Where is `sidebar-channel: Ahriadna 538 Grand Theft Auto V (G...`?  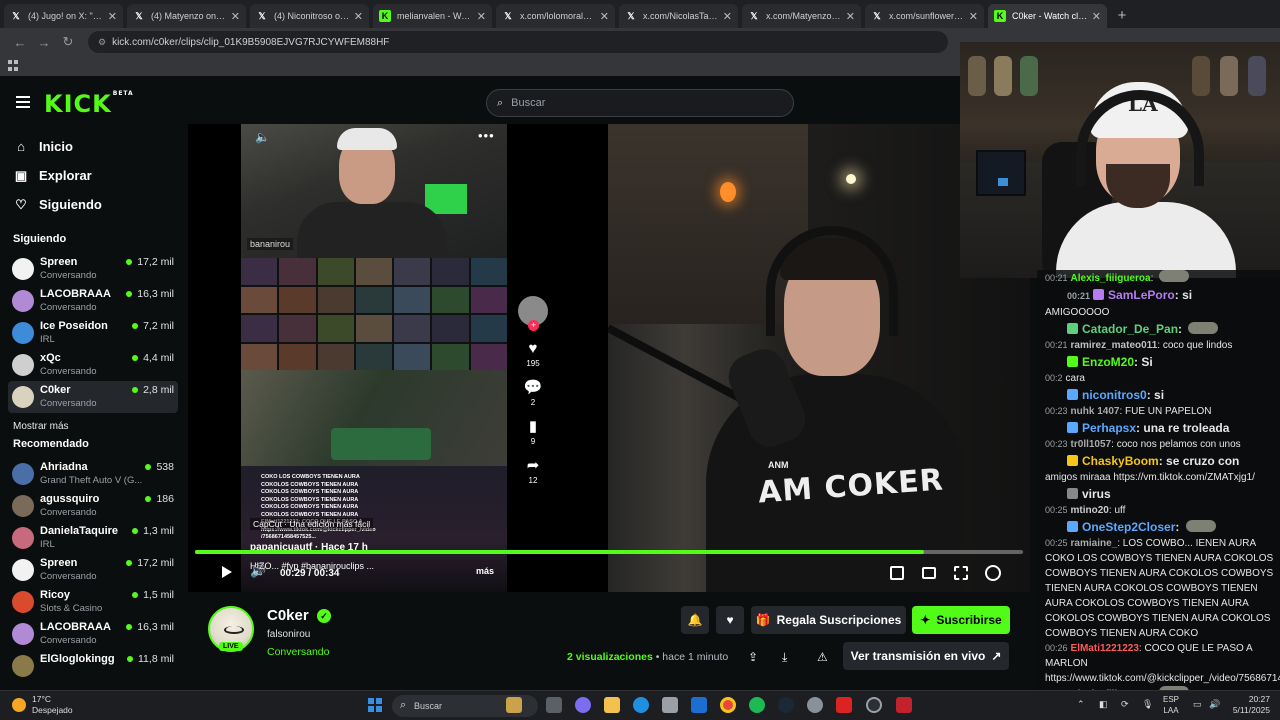
sidebar-channel: Ahriadna 538 Grand Theft Auto V (G... is located at coordinates (93, 474).